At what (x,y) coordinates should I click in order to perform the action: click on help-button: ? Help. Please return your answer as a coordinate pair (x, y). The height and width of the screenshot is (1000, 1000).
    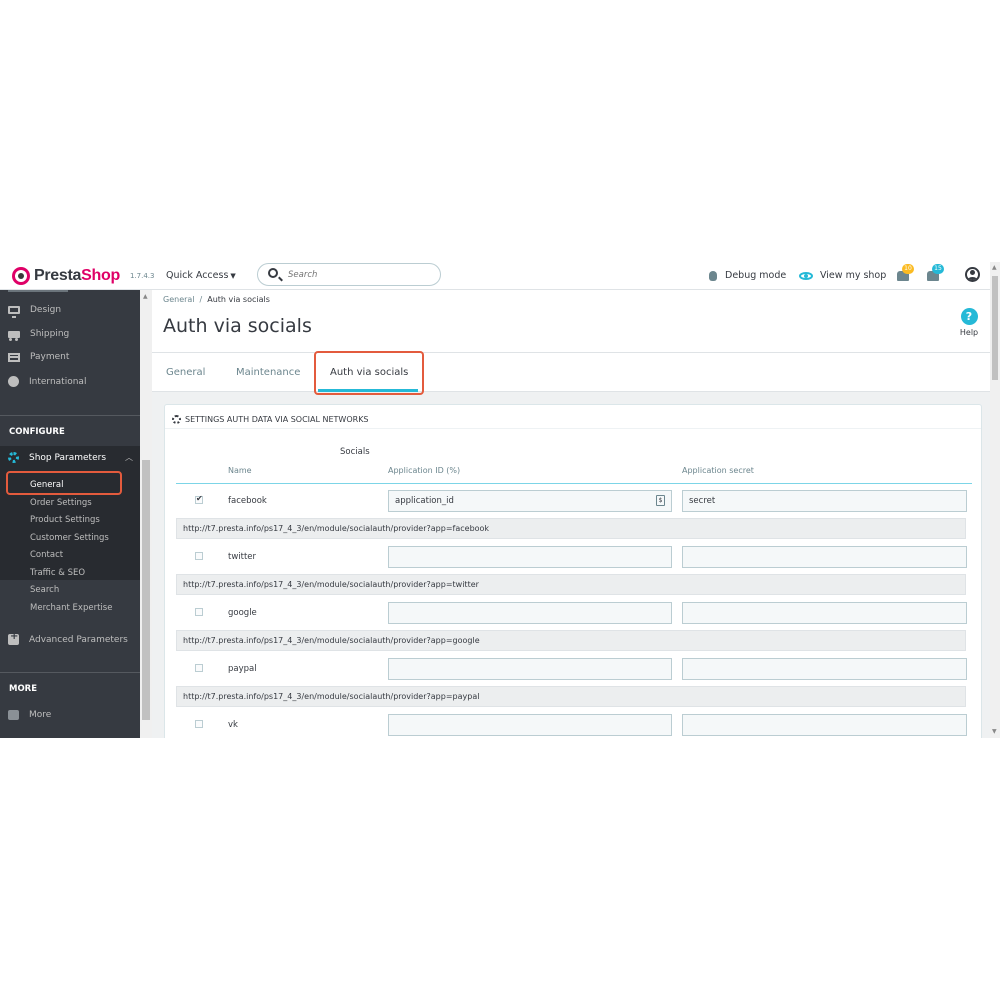
    Looking at the image, I should click on (969, 322).